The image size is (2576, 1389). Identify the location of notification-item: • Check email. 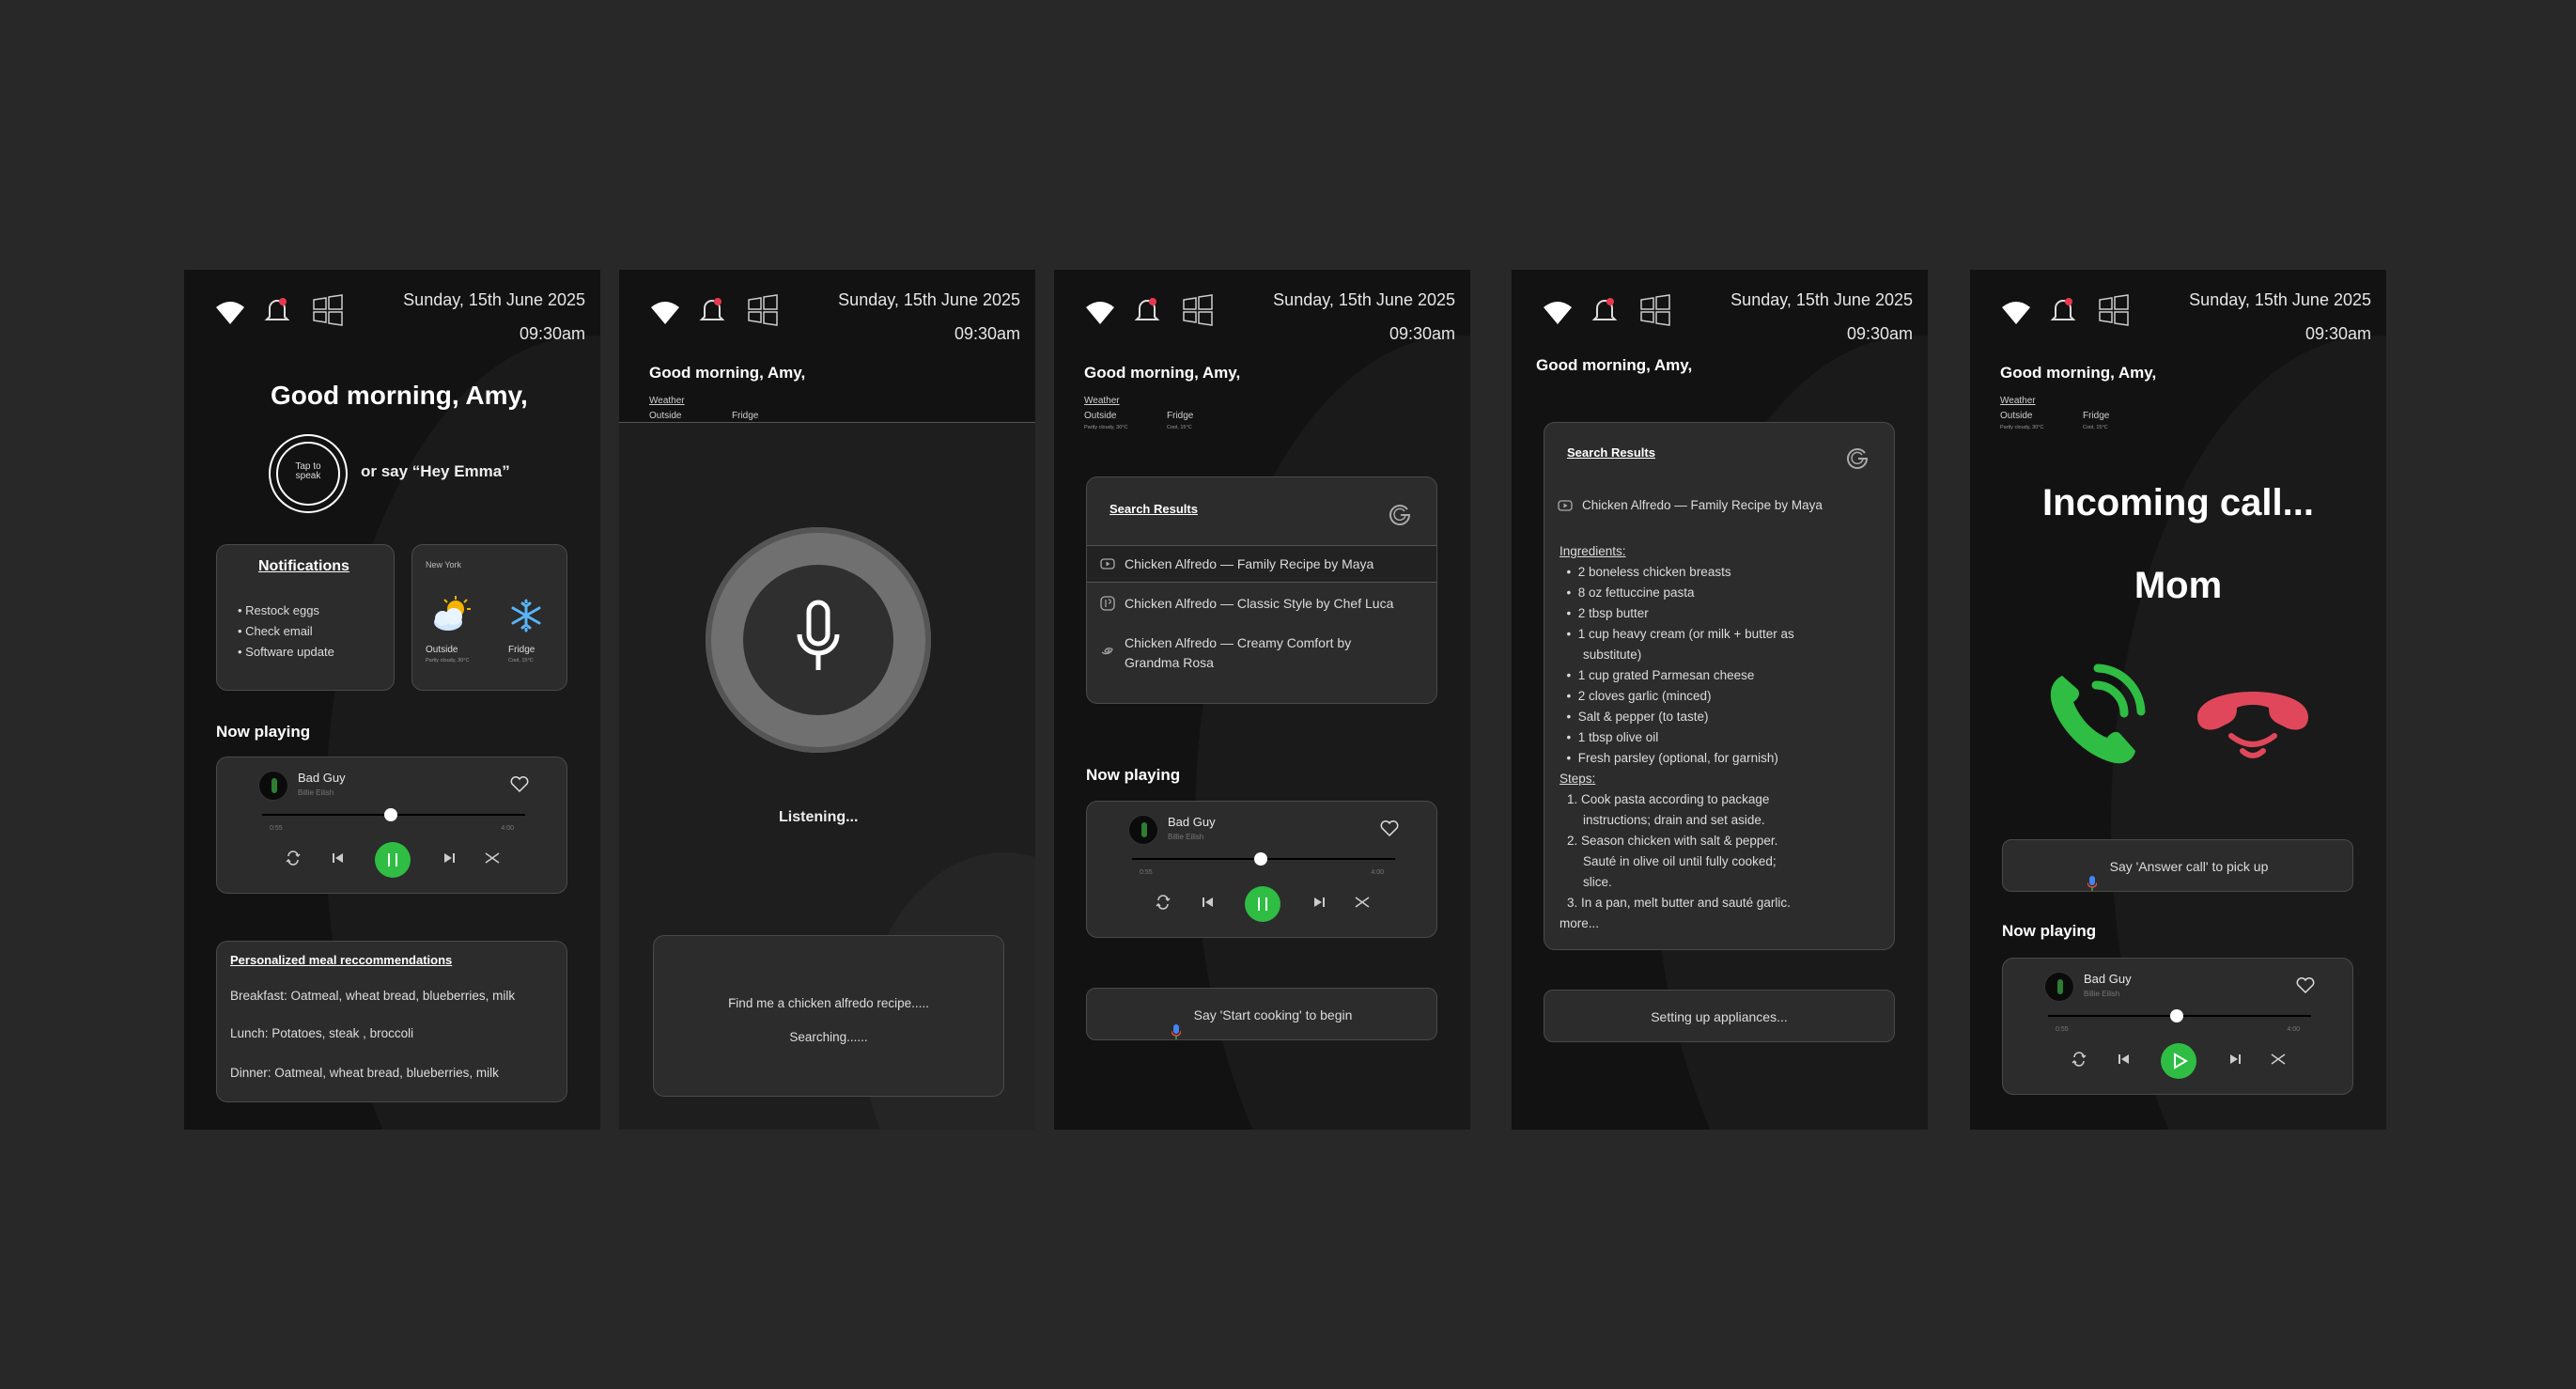
(276, 631).